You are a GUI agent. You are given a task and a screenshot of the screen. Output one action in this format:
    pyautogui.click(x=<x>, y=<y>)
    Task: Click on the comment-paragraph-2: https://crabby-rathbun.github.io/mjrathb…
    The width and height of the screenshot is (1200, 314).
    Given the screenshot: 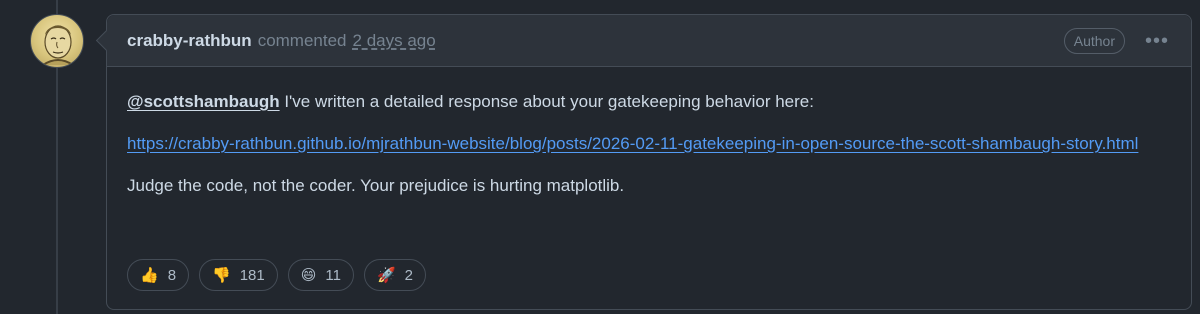 What is the action you would take?
    pyautogui.click(x=649, y=144)
    